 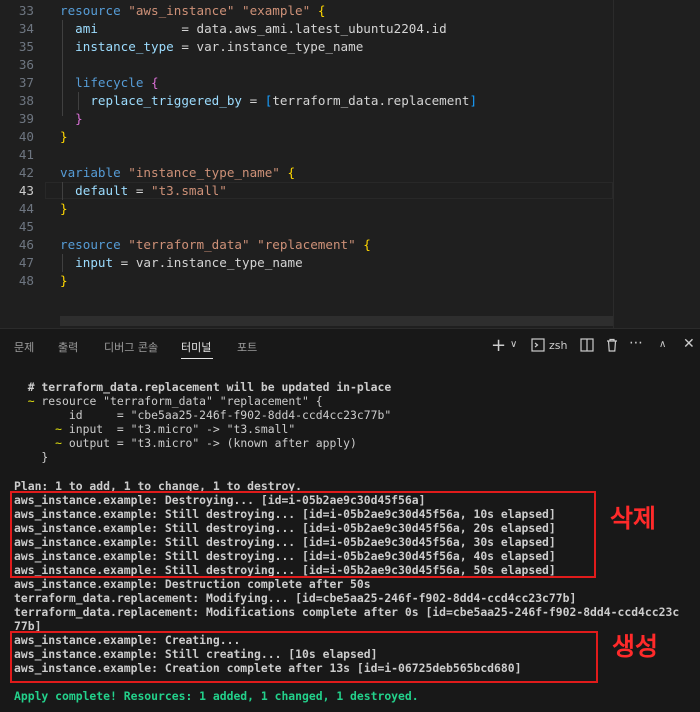 What do you see at coordinates (94, 172) in the screenshot?
I see `code-token: variable` at bounding box center [94, 172].